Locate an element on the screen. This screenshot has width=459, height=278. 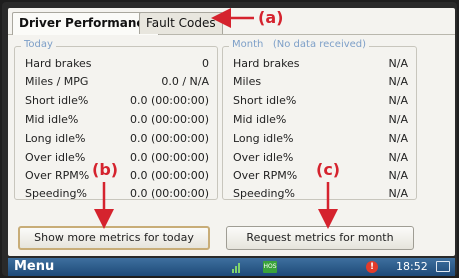
annotation-b: (b) is located at coordinates (105, 169).